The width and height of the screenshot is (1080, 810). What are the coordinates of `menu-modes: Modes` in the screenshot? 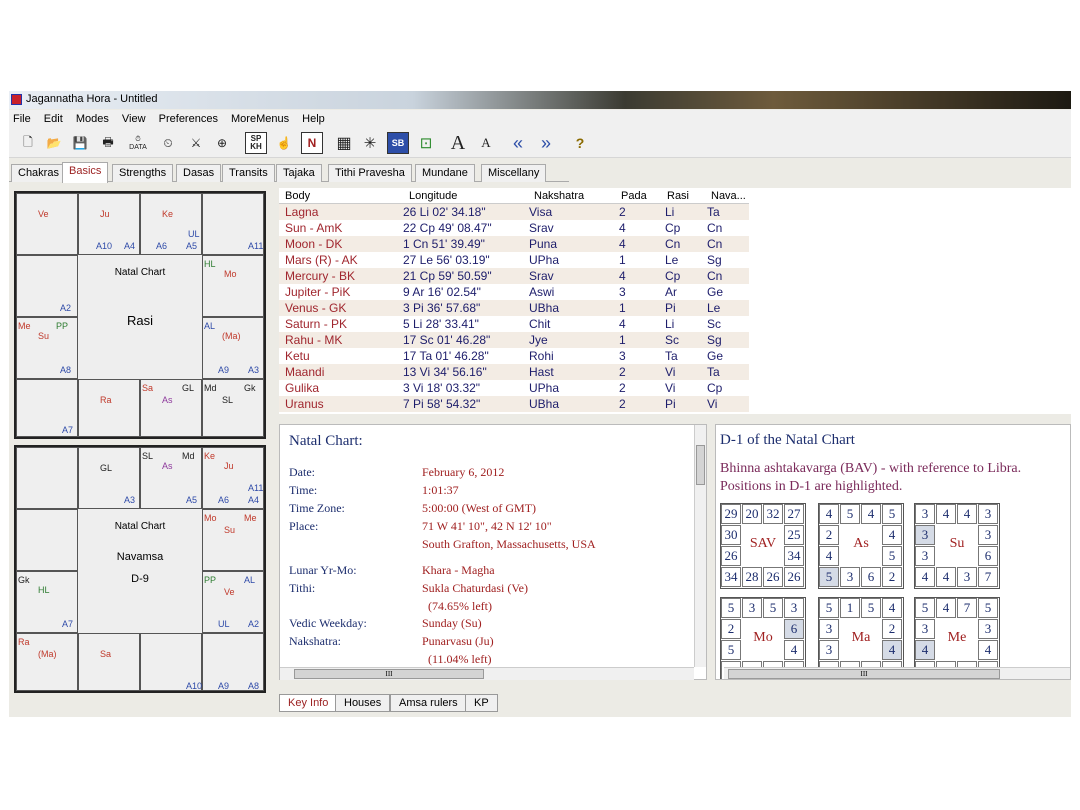 It's located at (92, 119).